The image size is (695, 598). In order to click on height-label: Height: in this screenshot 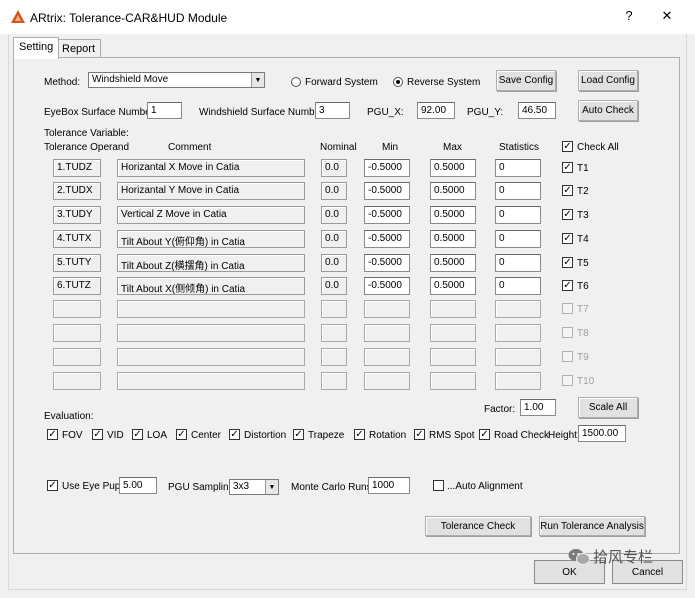, I will do `click(564, 435)`.